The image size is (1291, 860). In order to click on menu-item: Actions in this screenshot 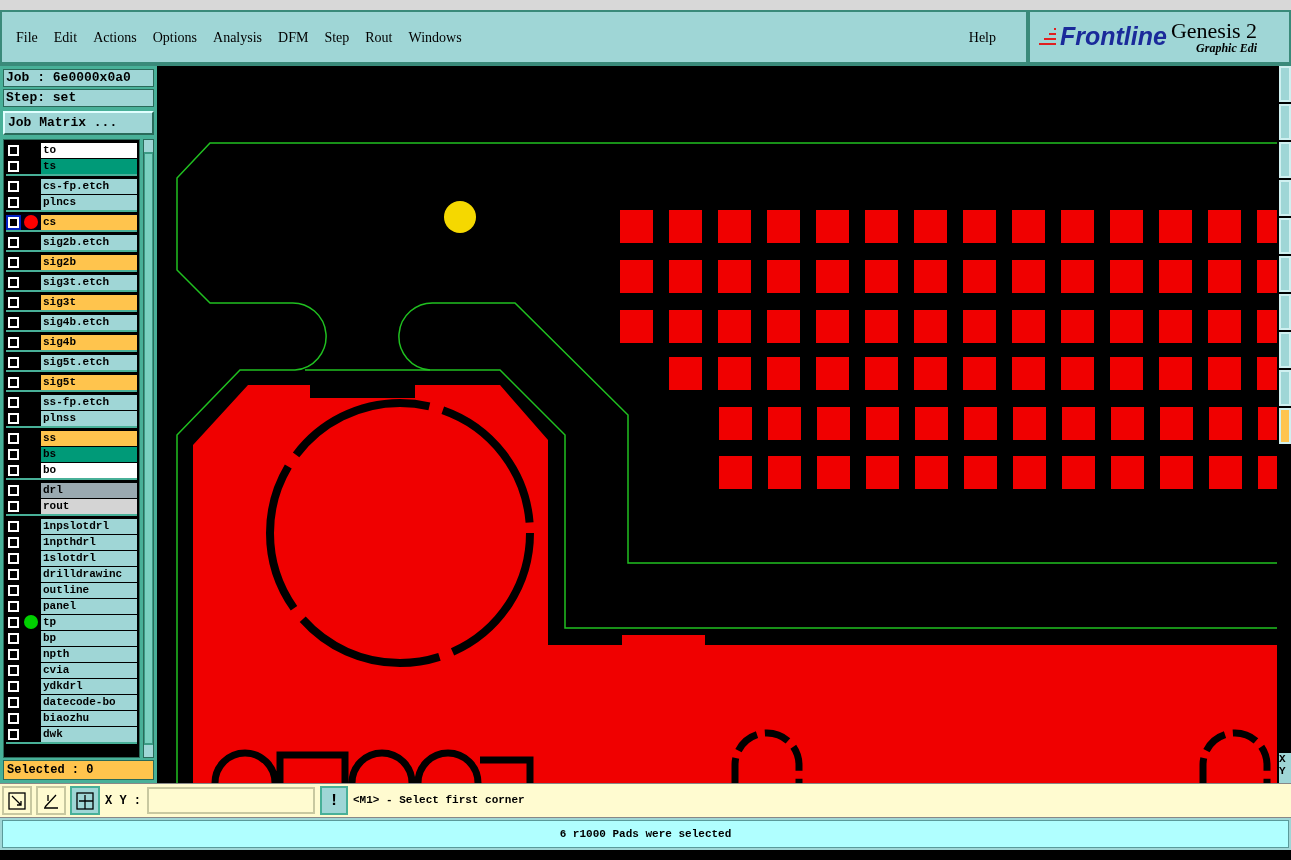, I will do `click(115, 37)`.